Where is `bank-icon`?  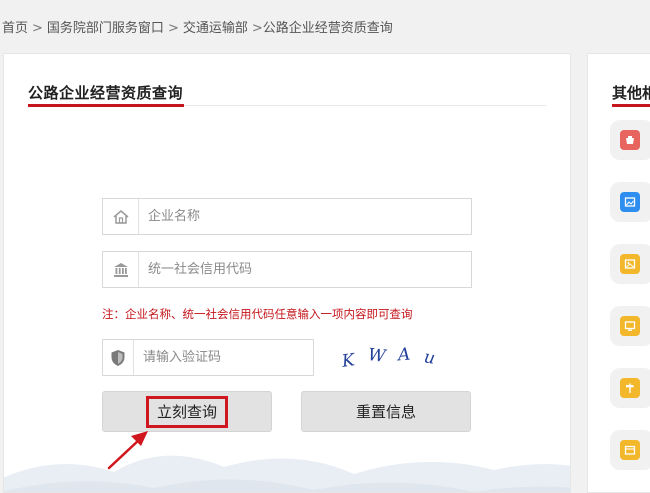 bank-icon is located at coordinates (121, 269).